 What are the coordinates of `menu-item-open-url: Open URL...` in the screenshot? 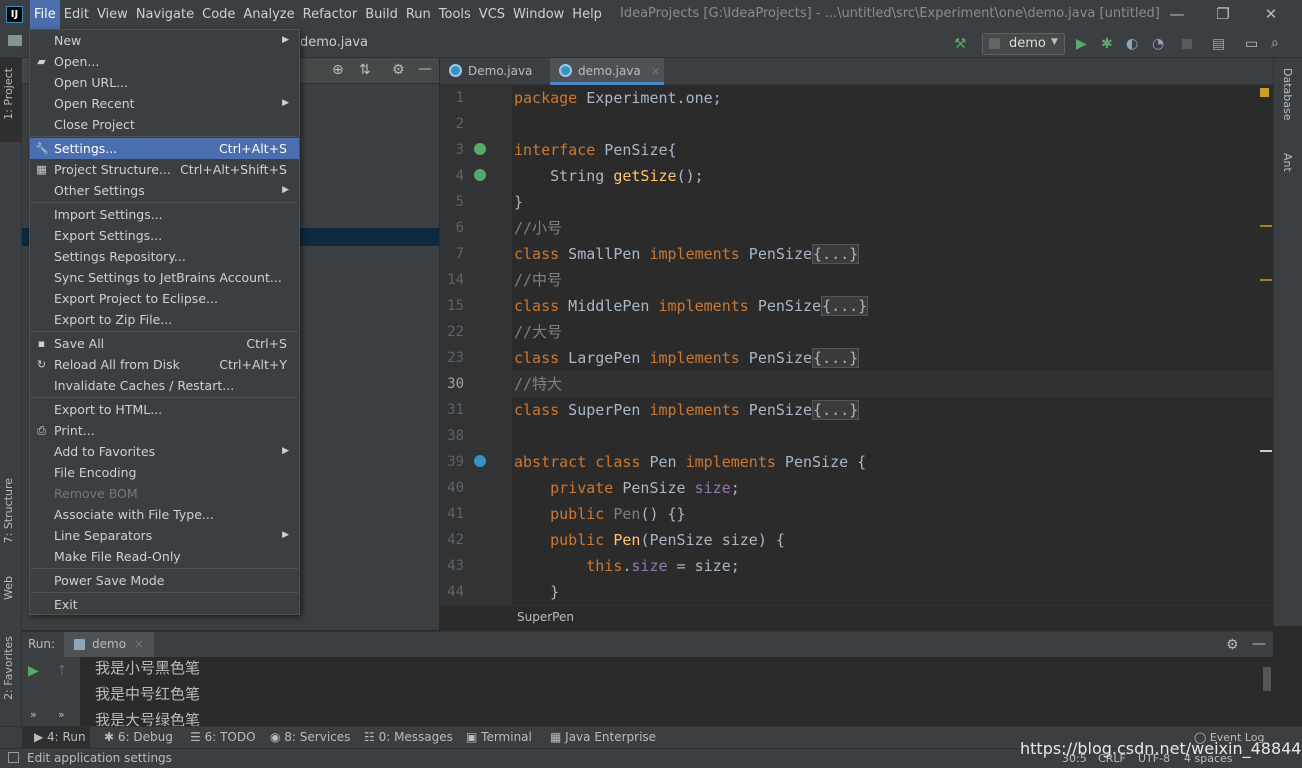 It's located at (164, 82).